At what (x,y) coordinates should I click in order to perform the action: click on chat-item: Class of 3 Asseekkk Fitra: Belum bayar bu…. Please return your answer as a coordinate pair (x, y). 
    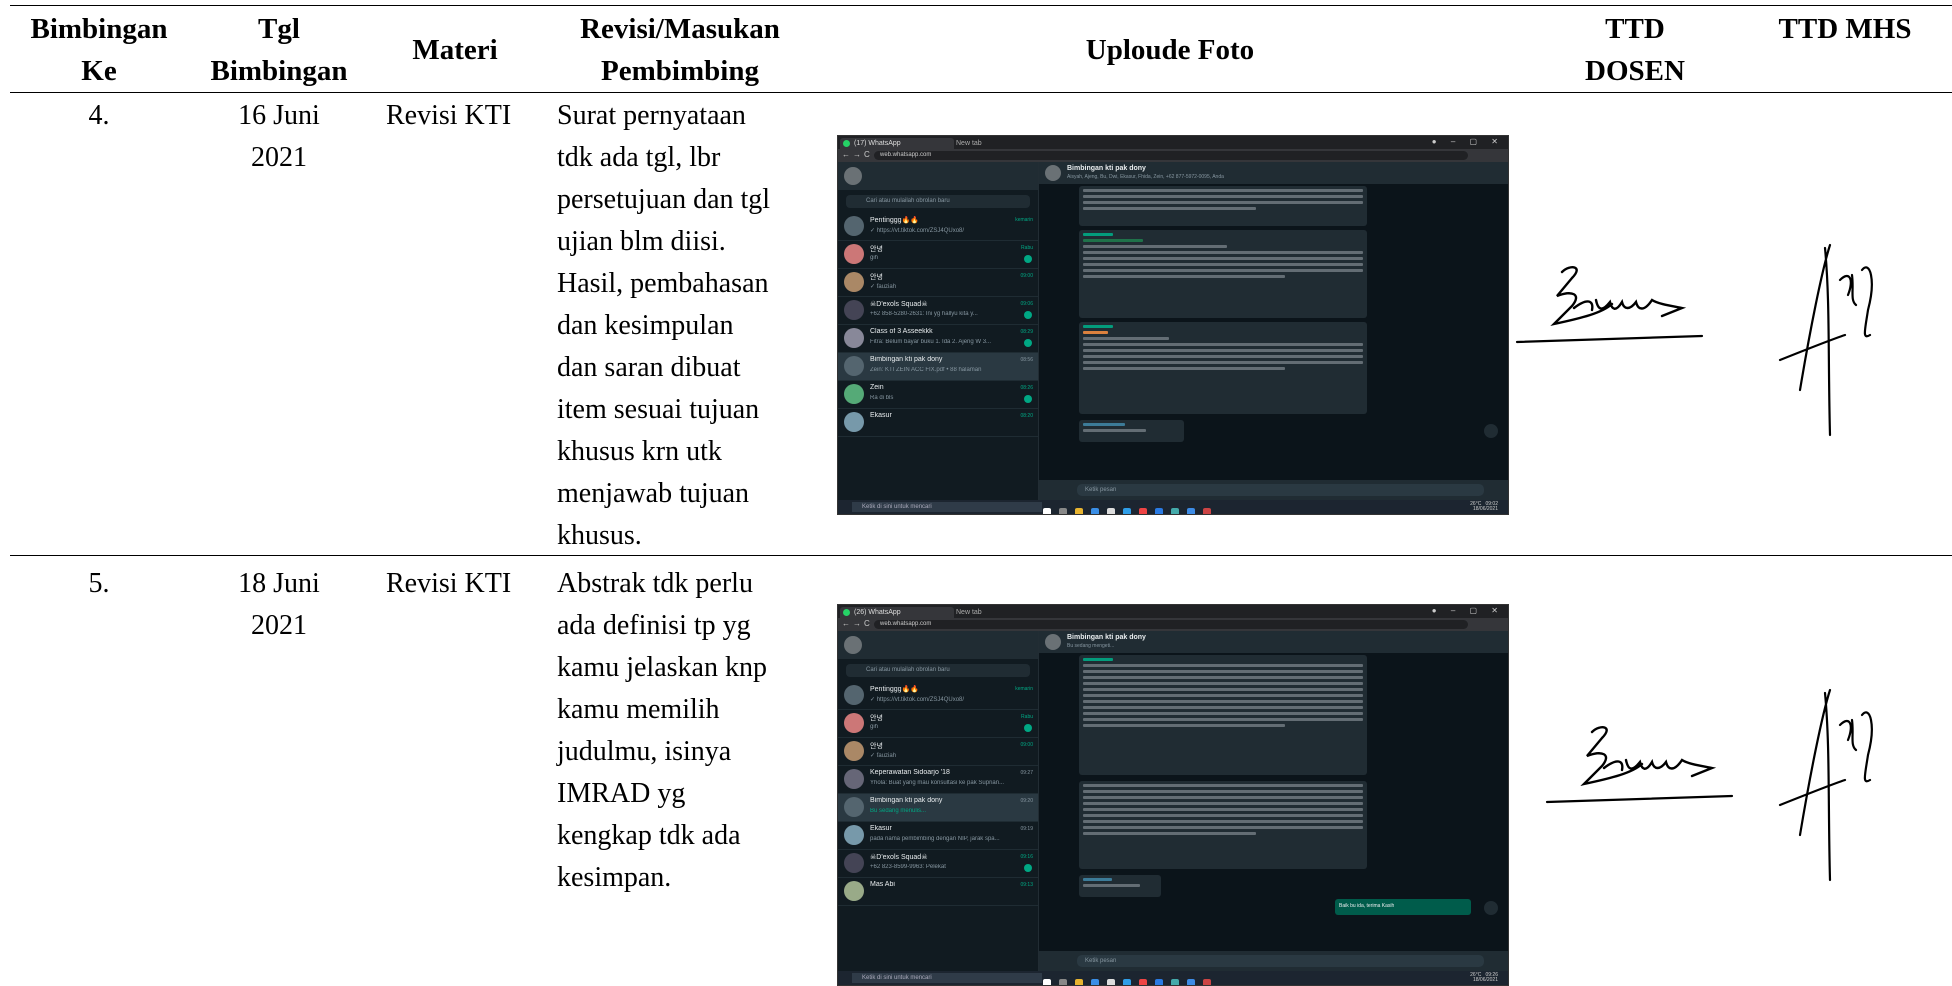
    Looking at the image, I should click on (938, 339).